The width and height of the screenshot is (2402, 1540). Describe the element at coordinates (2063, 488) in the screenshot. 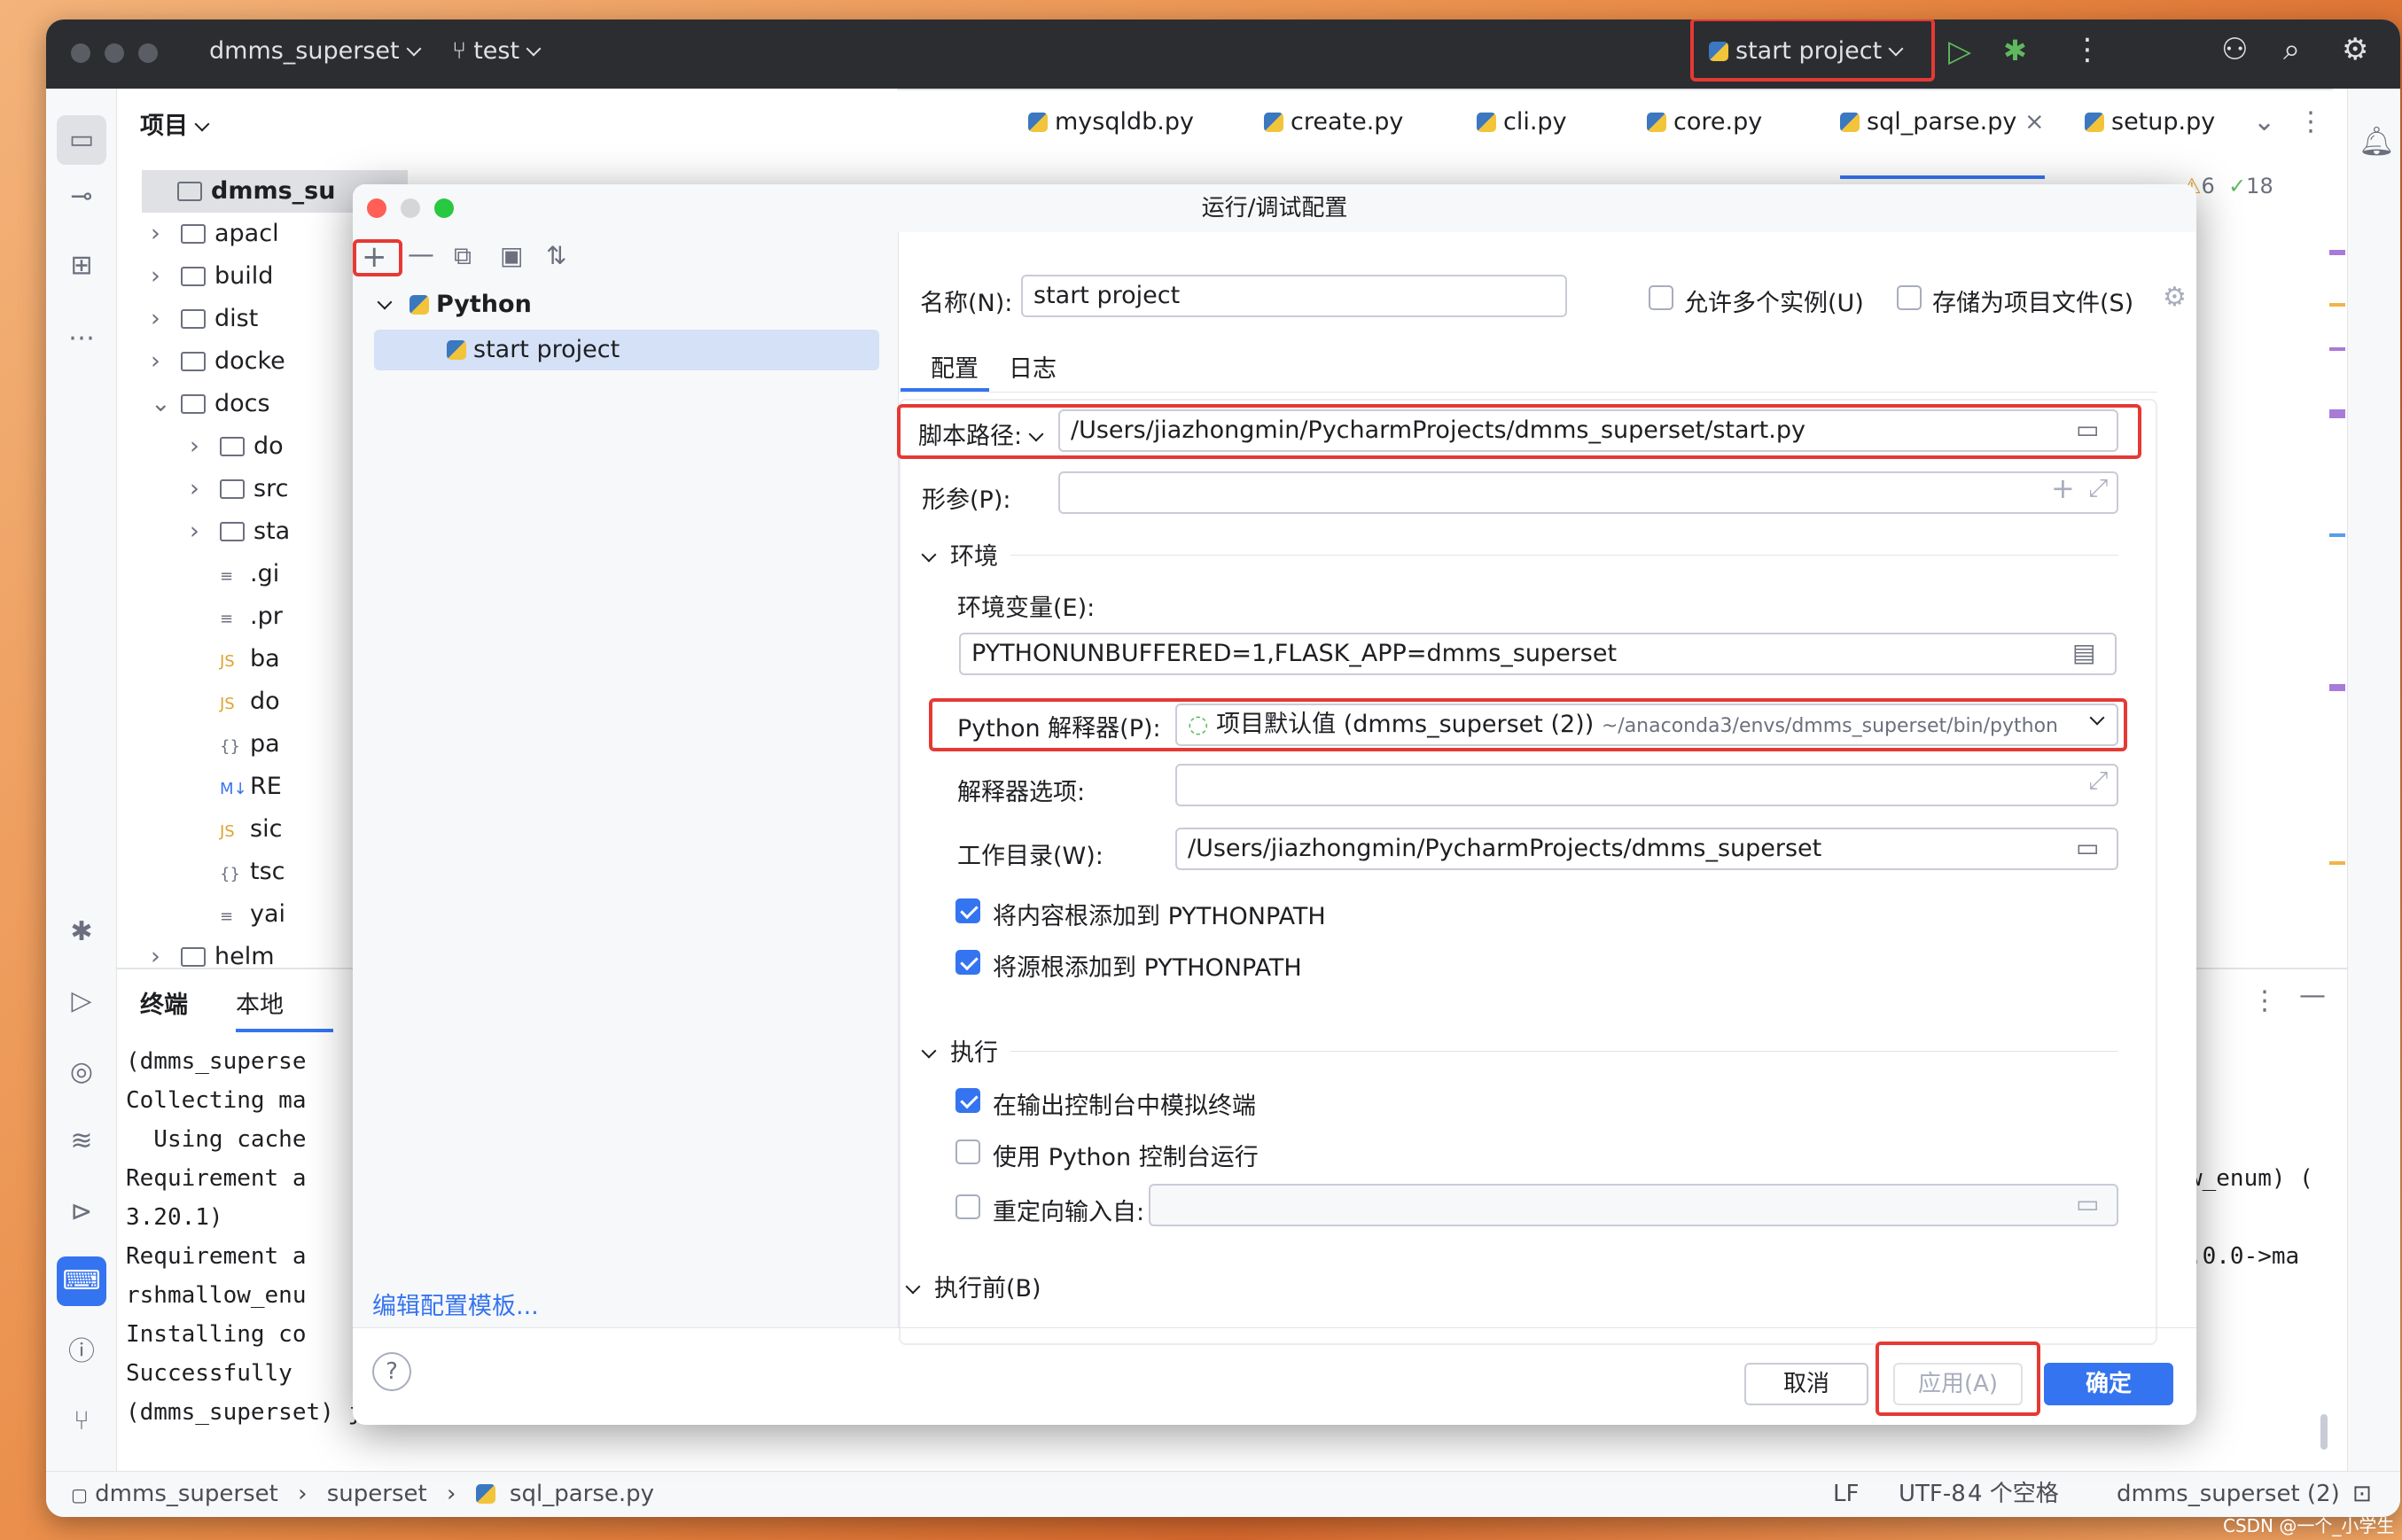

I see `add-macro-icon: +` at that location.